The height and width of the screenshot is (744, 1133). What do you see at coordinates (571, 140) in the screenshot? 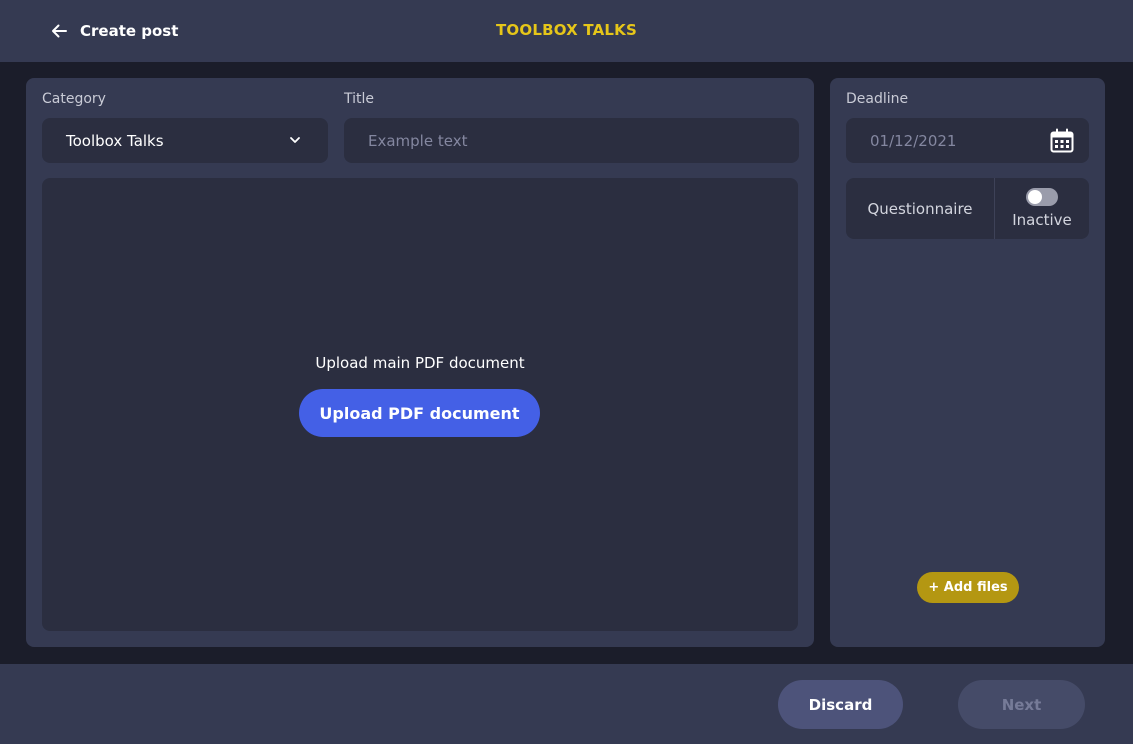
I see `title-input` at bounding box center [571, 140].